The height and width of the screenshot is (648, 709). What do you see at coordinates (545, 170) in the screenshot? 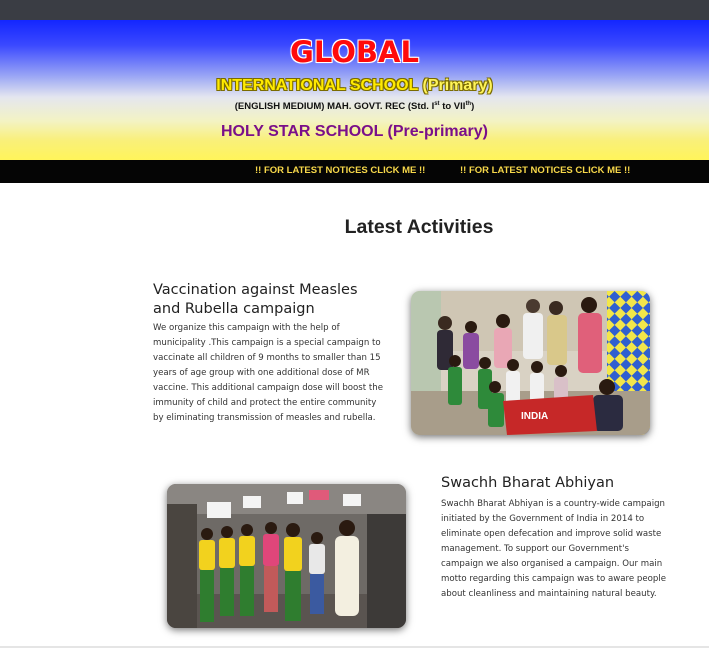
I see `latest-notices-link-2: !! FOR LATEST NOTICES CLICK ME !!` at bounding box center [545, 170].